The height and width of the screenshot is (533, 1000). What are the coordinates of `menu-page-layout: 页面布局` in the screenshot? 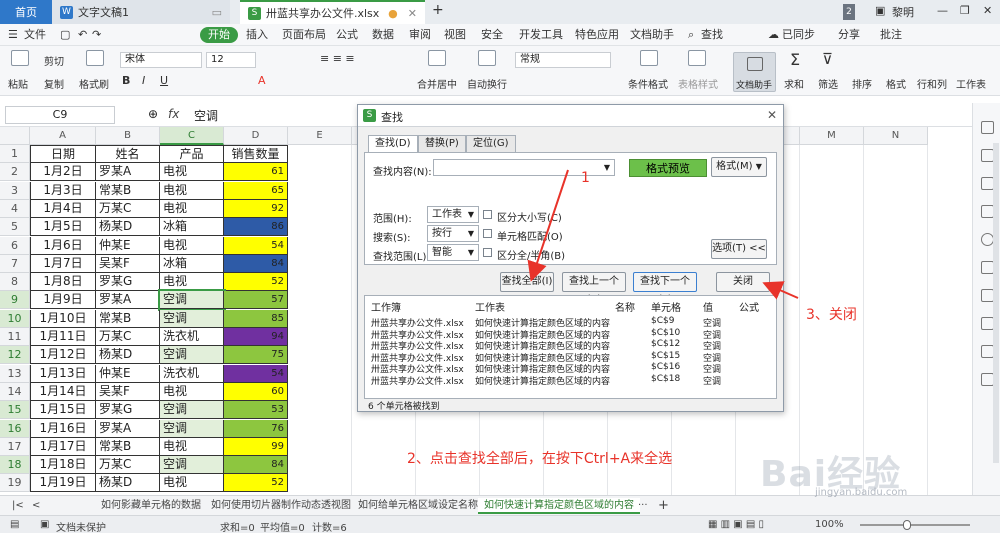 It's located at (304, 35).